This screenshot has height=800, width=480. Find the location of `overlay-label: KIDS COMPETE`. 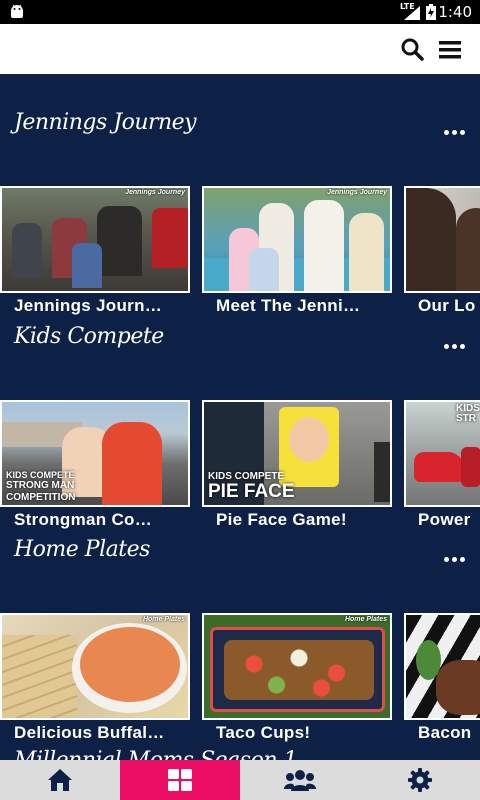

overlay-label: KIDS COMPETE is located at coordinates (40, 475).